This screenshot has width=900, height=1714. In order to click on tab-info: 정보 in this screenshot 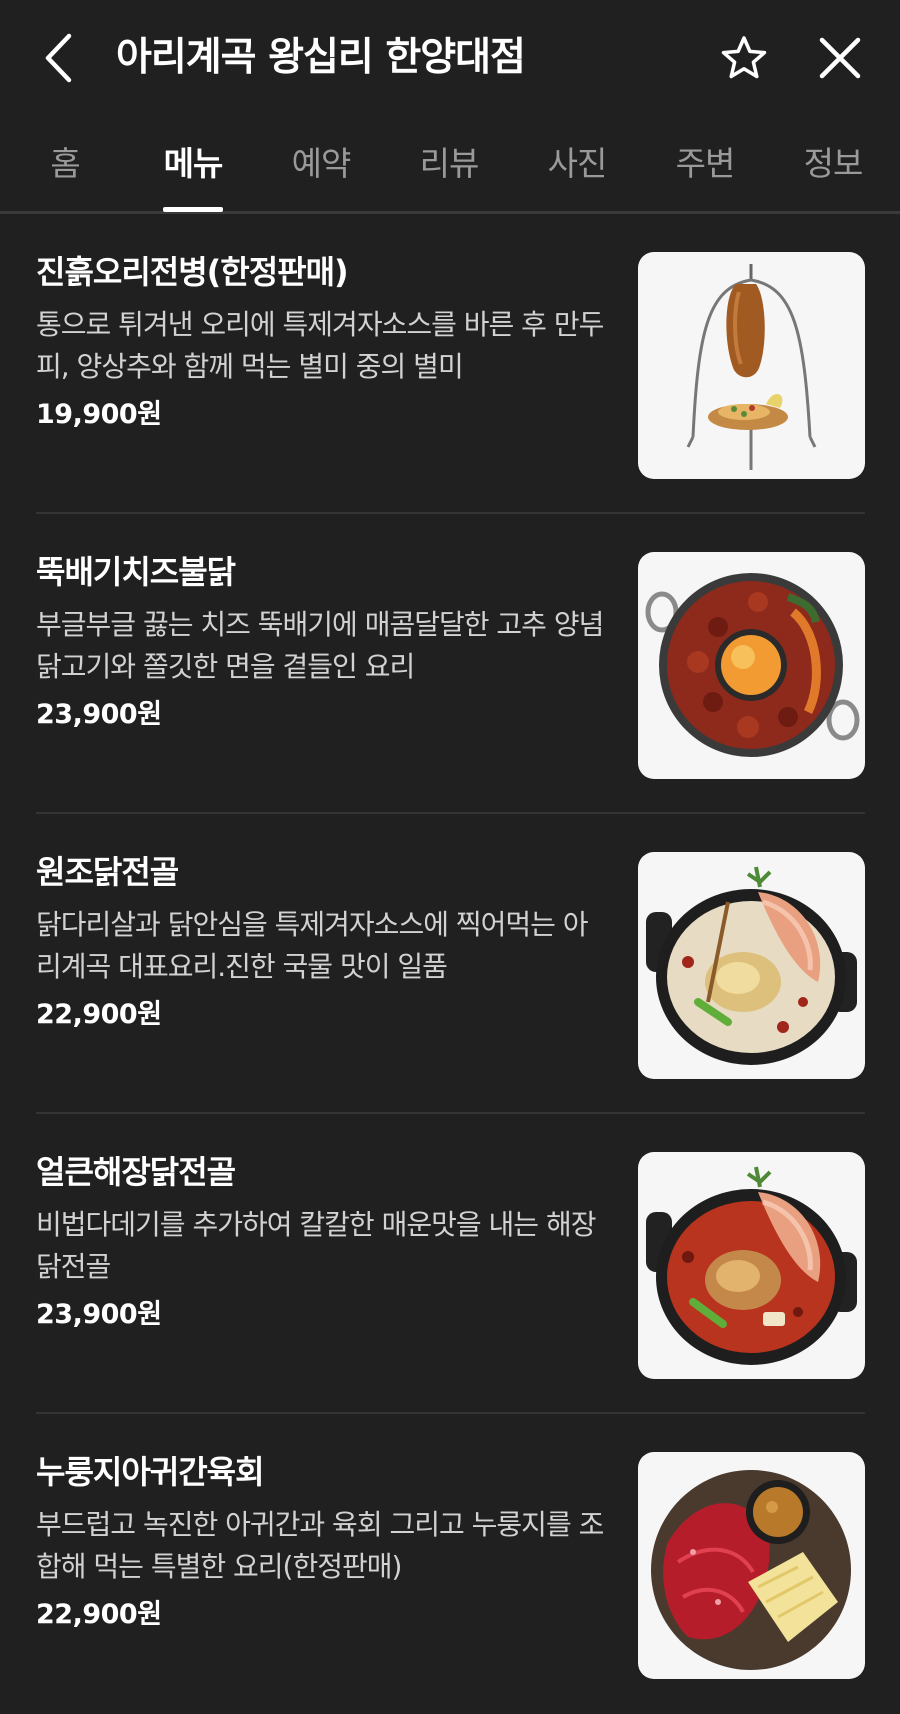, I will do `click(833, 163)`.